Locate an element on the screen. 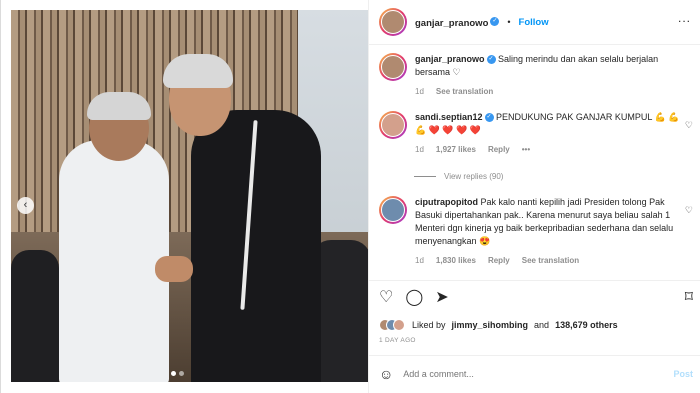  likes-prefix: Liked by is located at coordinates (429, 325).